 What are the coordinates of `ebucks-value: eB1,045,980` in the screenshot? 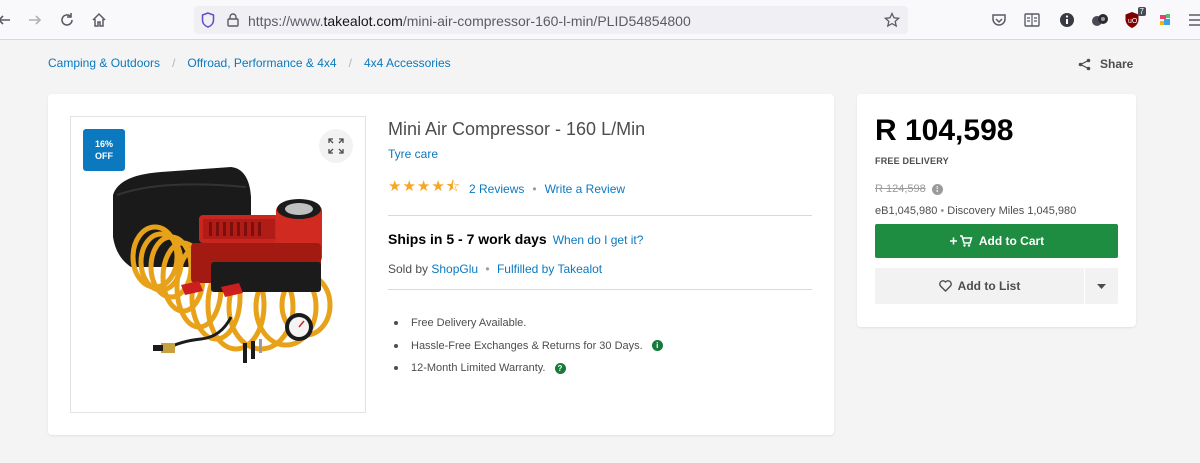 It's located at (906, 211).